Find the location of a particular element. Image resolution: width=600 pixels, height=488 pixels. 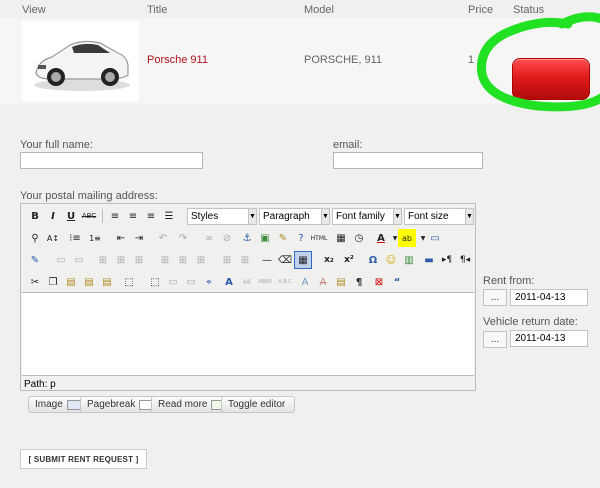

move-layer-icon: ▭ is located at coordinates (79, 260).